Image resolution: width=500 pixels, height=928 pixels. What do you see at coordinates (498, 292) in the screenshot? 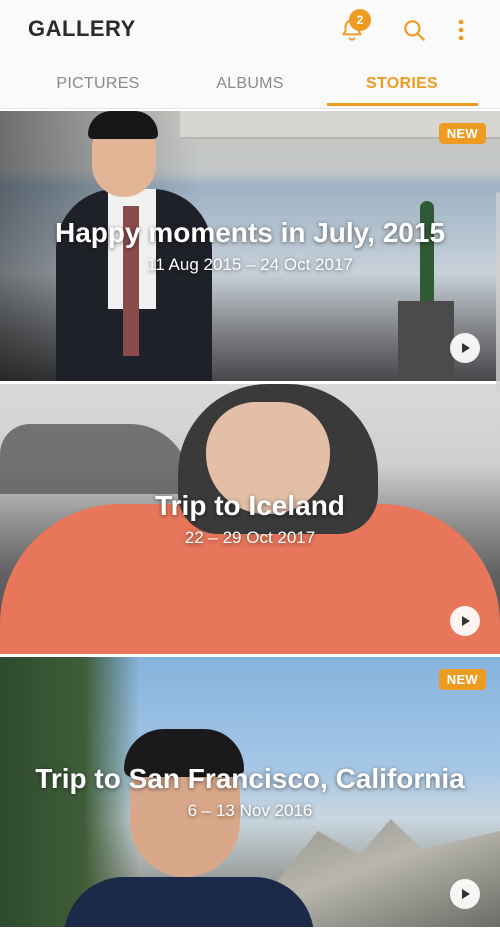
I see `scrollbar` at bounding box center [498, 292].